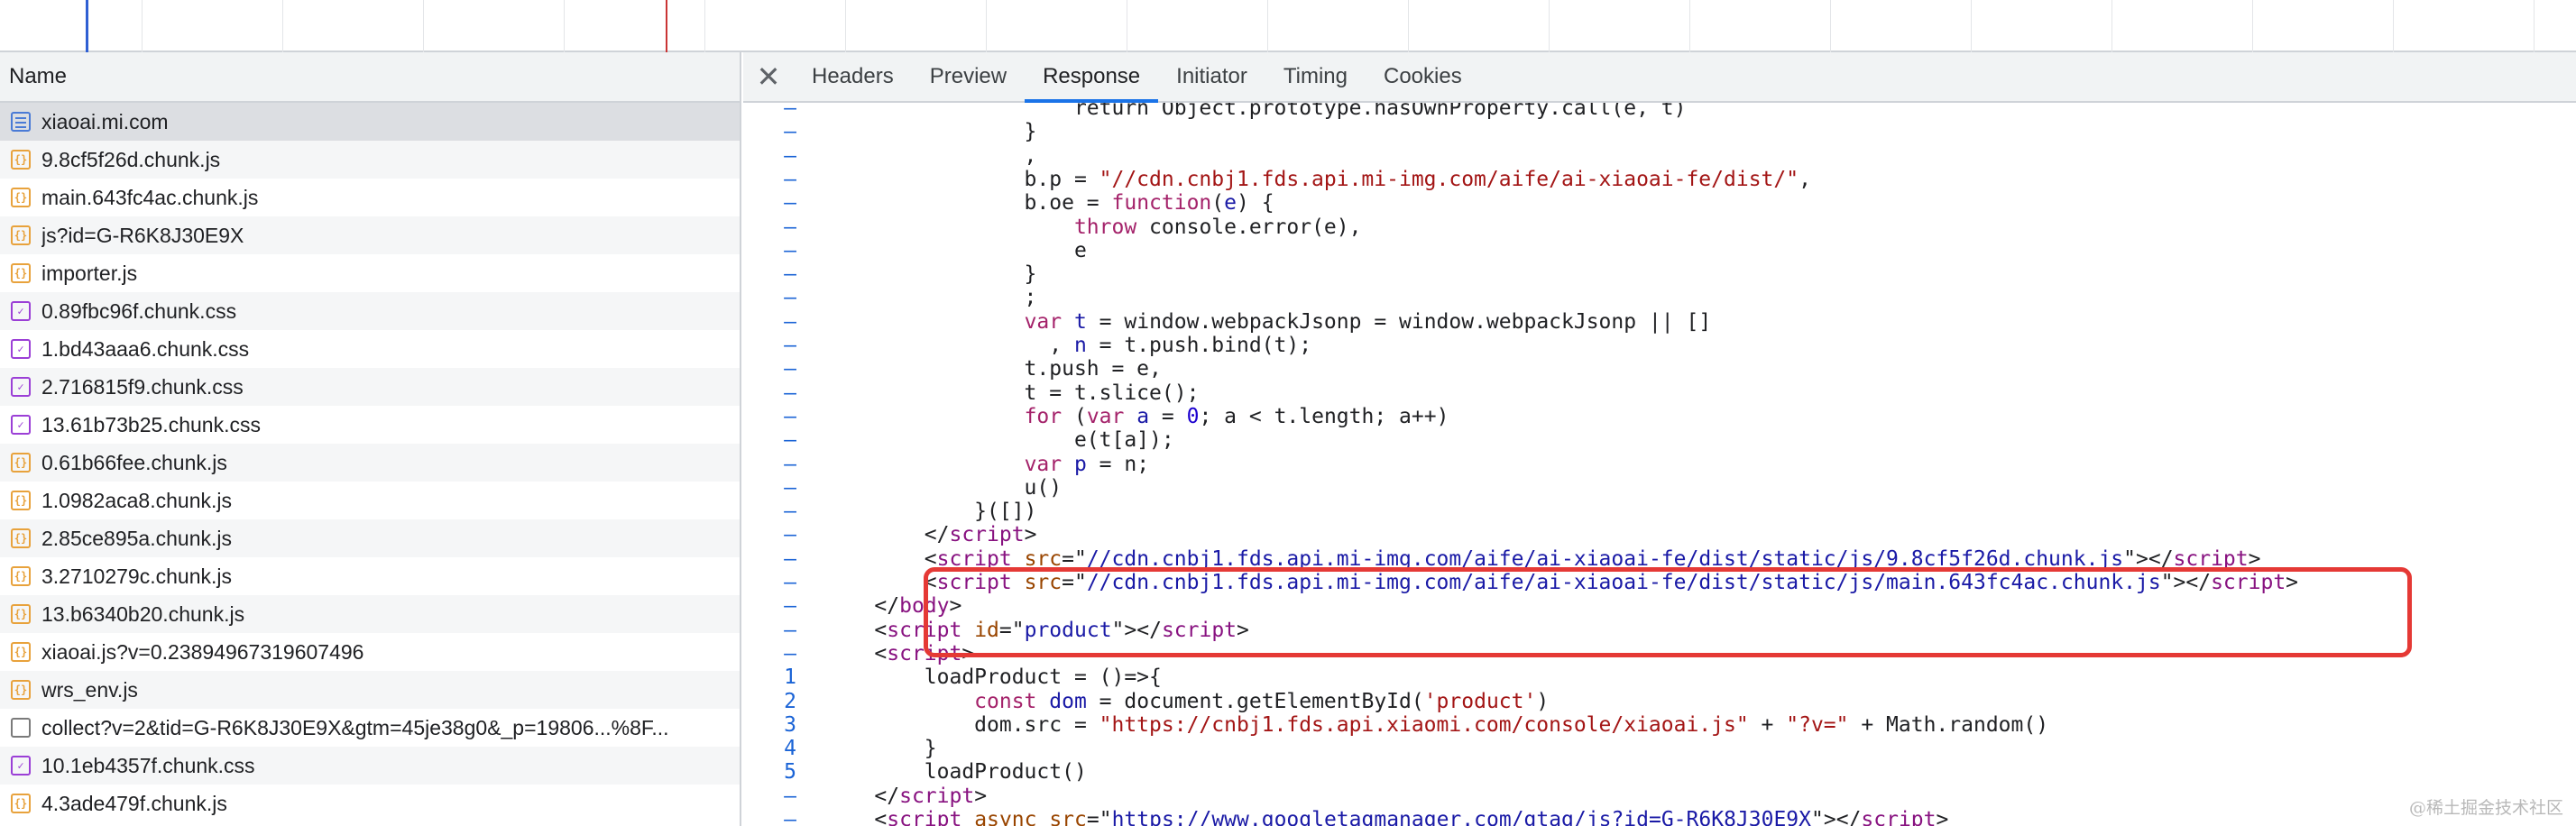 Image resolution: width=2576 pixels, height=826 pixels. I want to click on request-name: main.643fc4ac.chunk.js, so click(150, 197).